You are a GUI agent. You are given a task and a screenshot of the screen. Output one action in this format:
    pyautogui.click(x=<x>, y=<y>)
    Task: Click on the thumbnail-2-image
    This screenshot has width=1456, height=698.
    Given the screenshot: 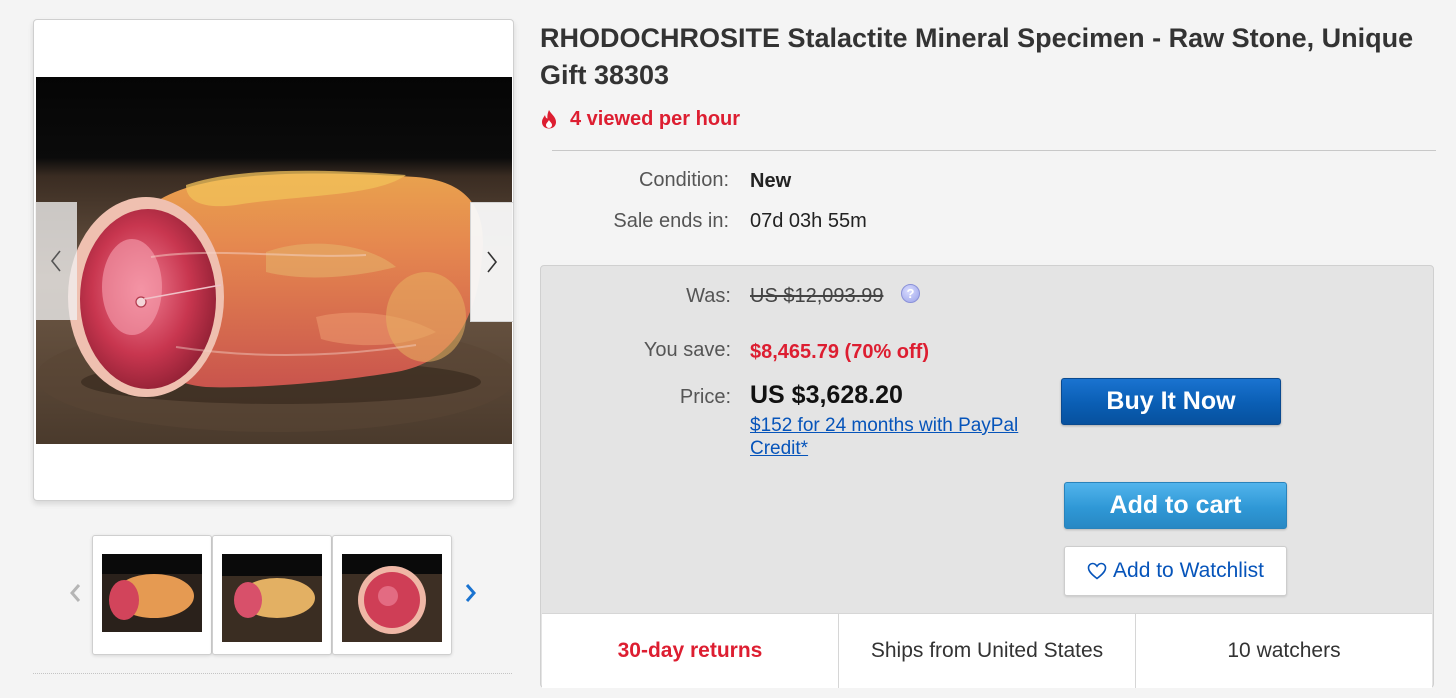 What is the action you would take?
    pyautogui.click(x=272, y=598)
    